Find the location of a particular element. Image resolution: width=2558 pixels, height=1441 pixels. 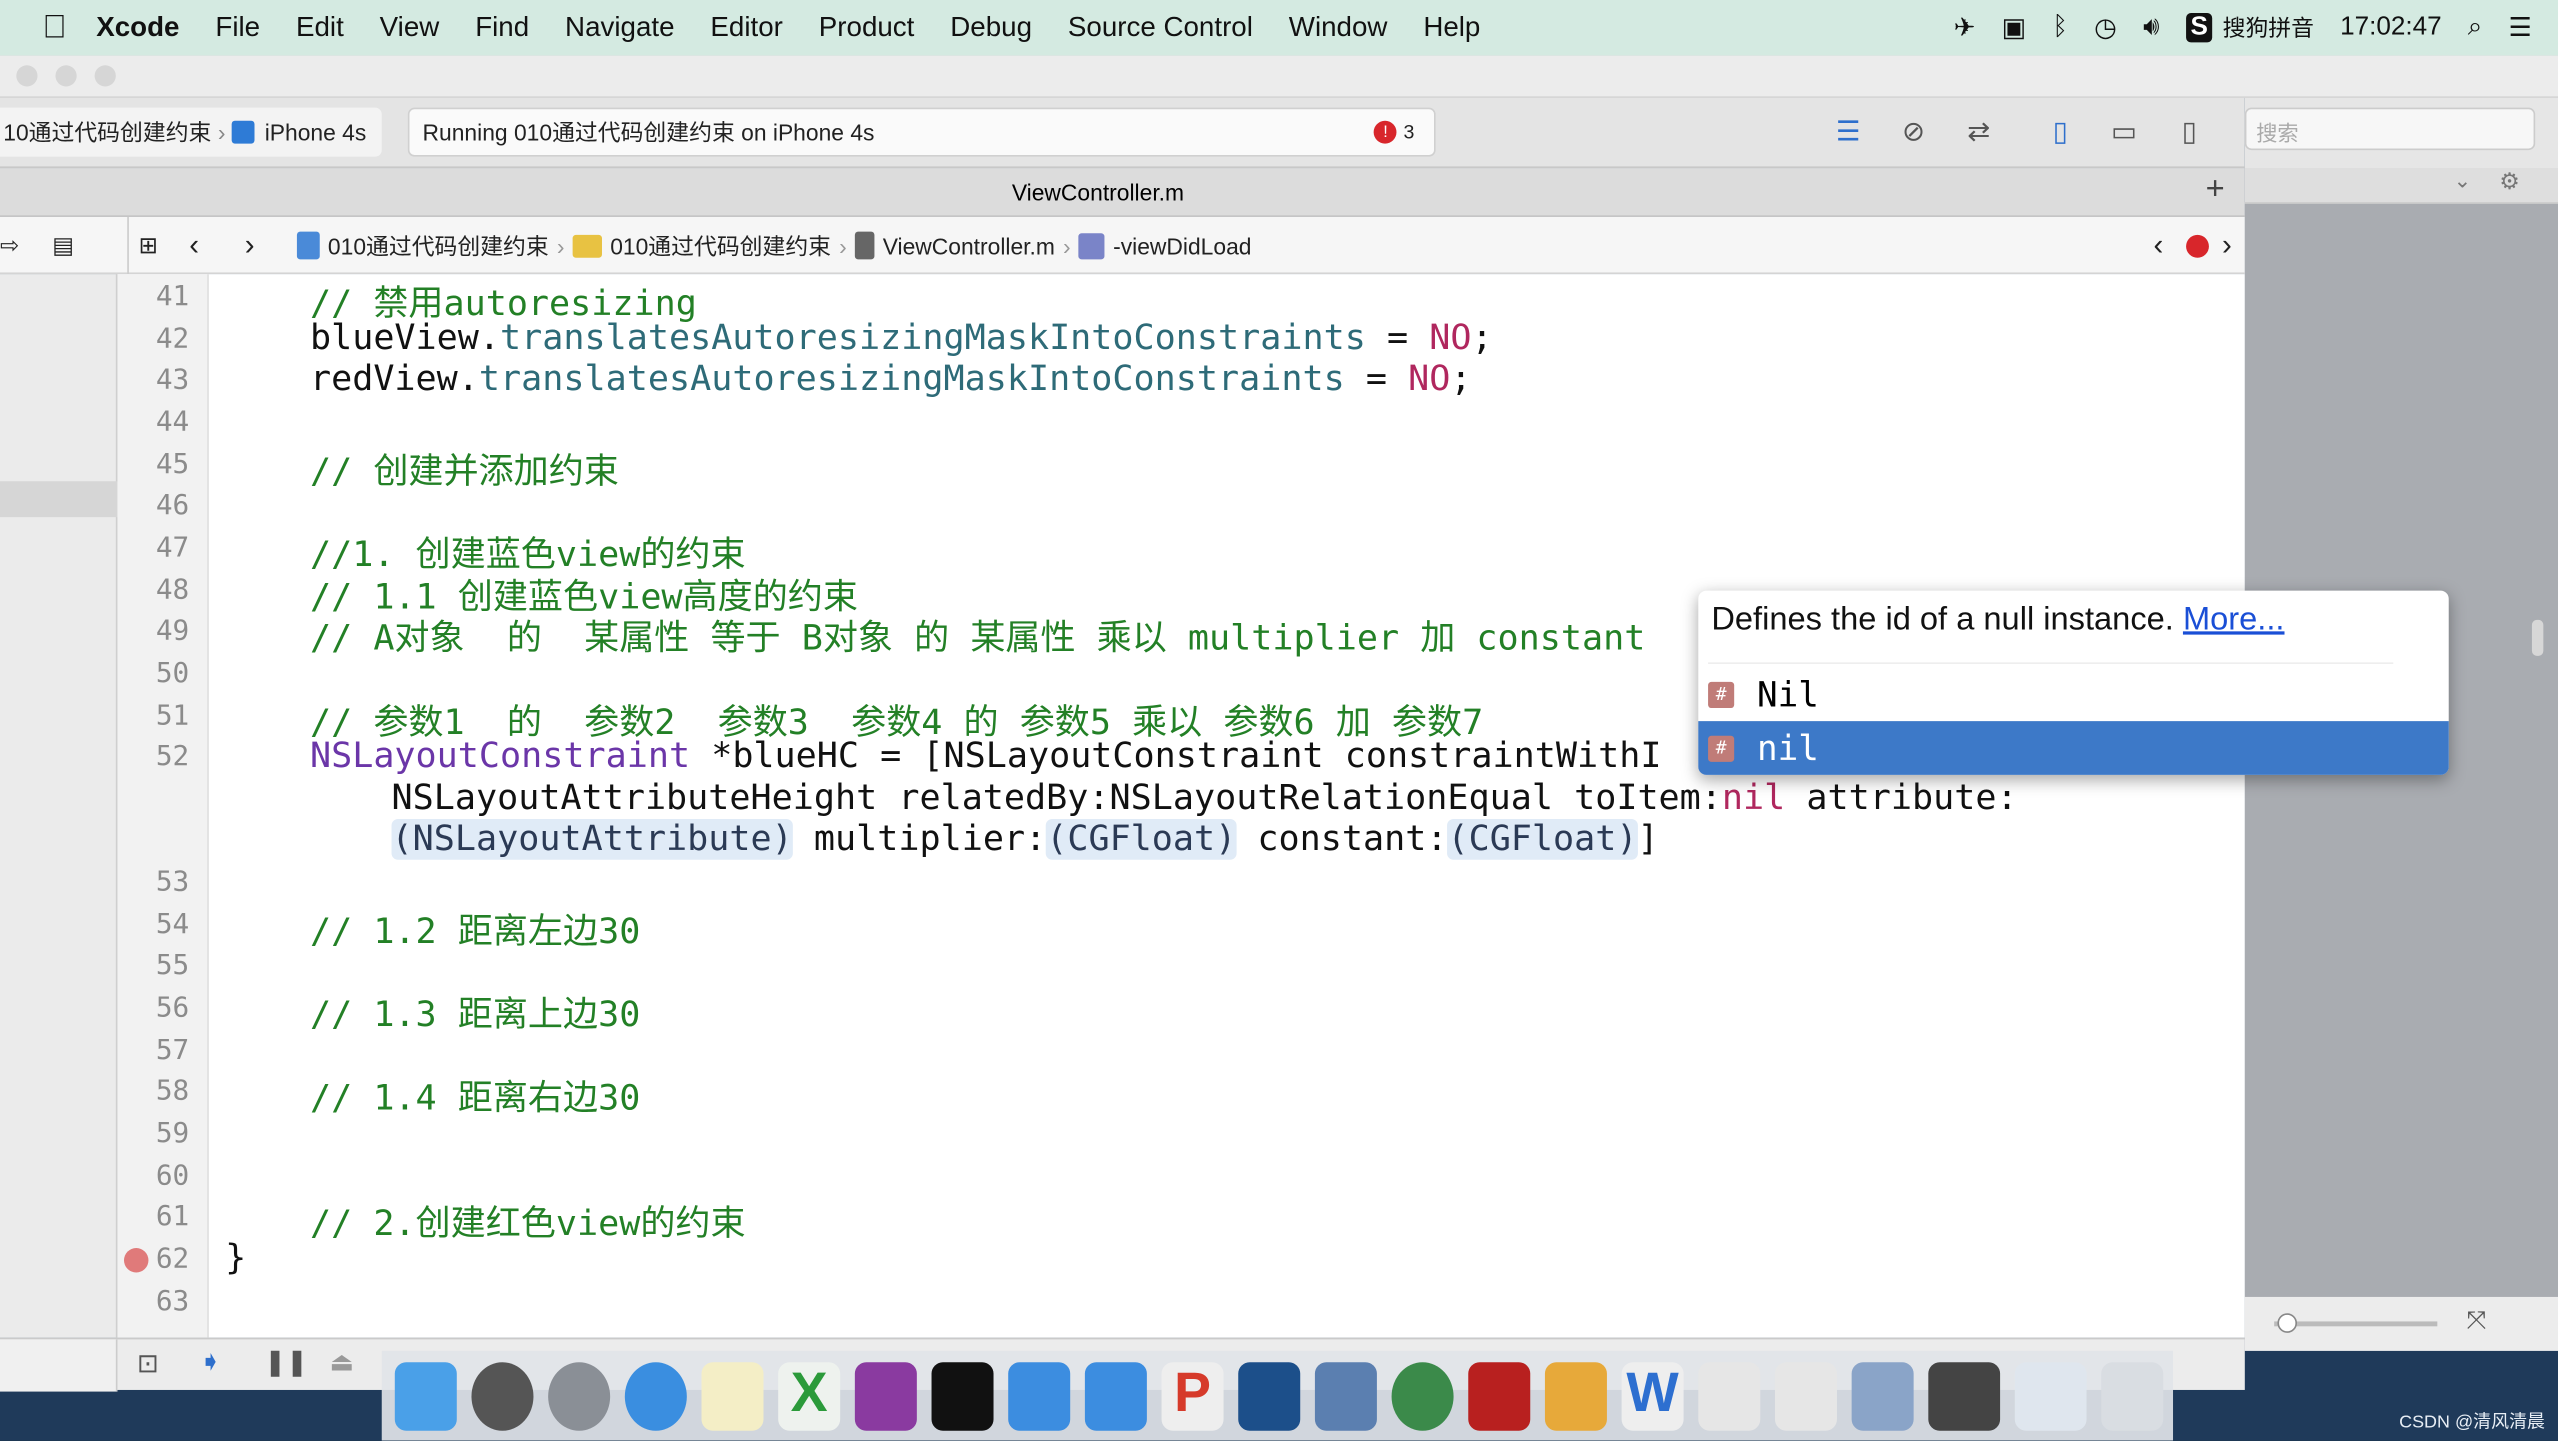

related-items-icon: ⇨ is located at coordinates (9, 245).